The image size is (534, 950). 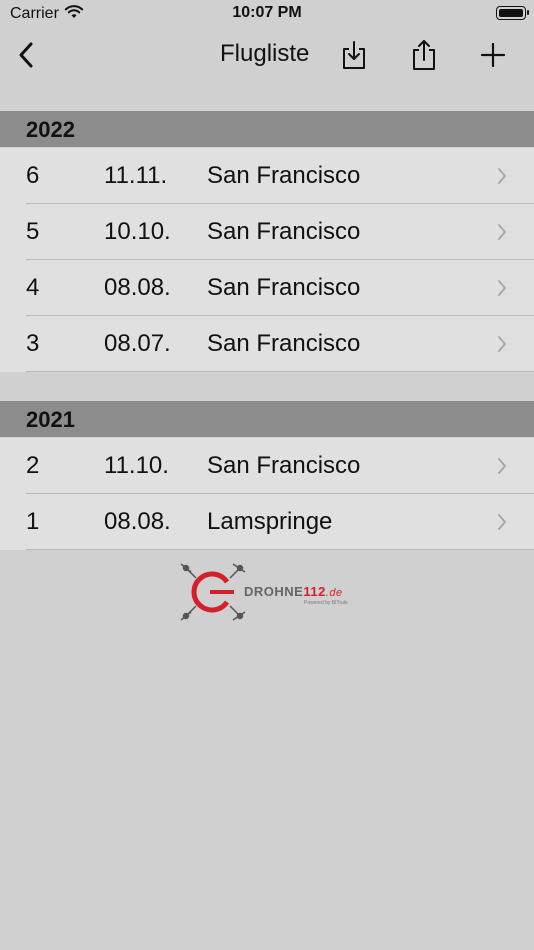 I want to click on plus-icon, so click(x=493, y=55).